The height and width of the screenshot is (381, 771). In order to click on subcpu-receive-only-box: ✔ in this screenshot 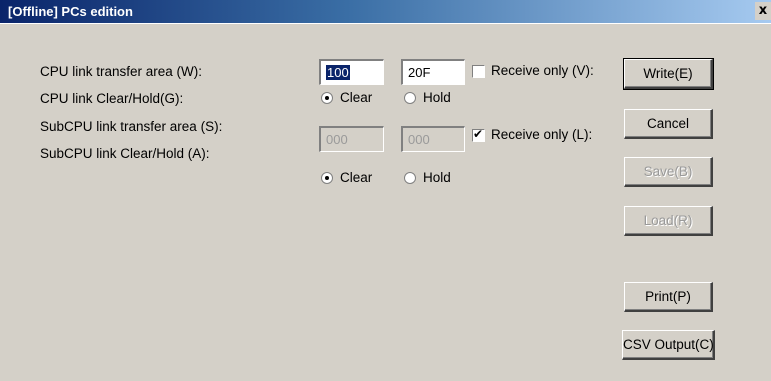, I will do `click(478, 134)`.